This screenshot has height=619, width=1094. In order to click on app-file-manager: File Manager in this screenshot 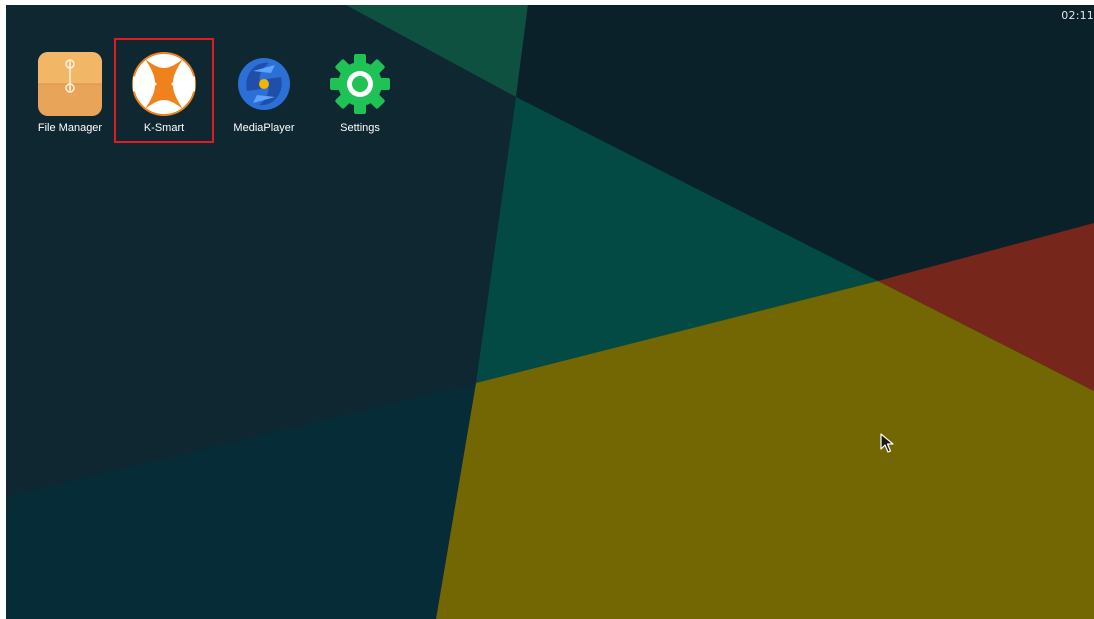, I will do `click(70, 95)`.